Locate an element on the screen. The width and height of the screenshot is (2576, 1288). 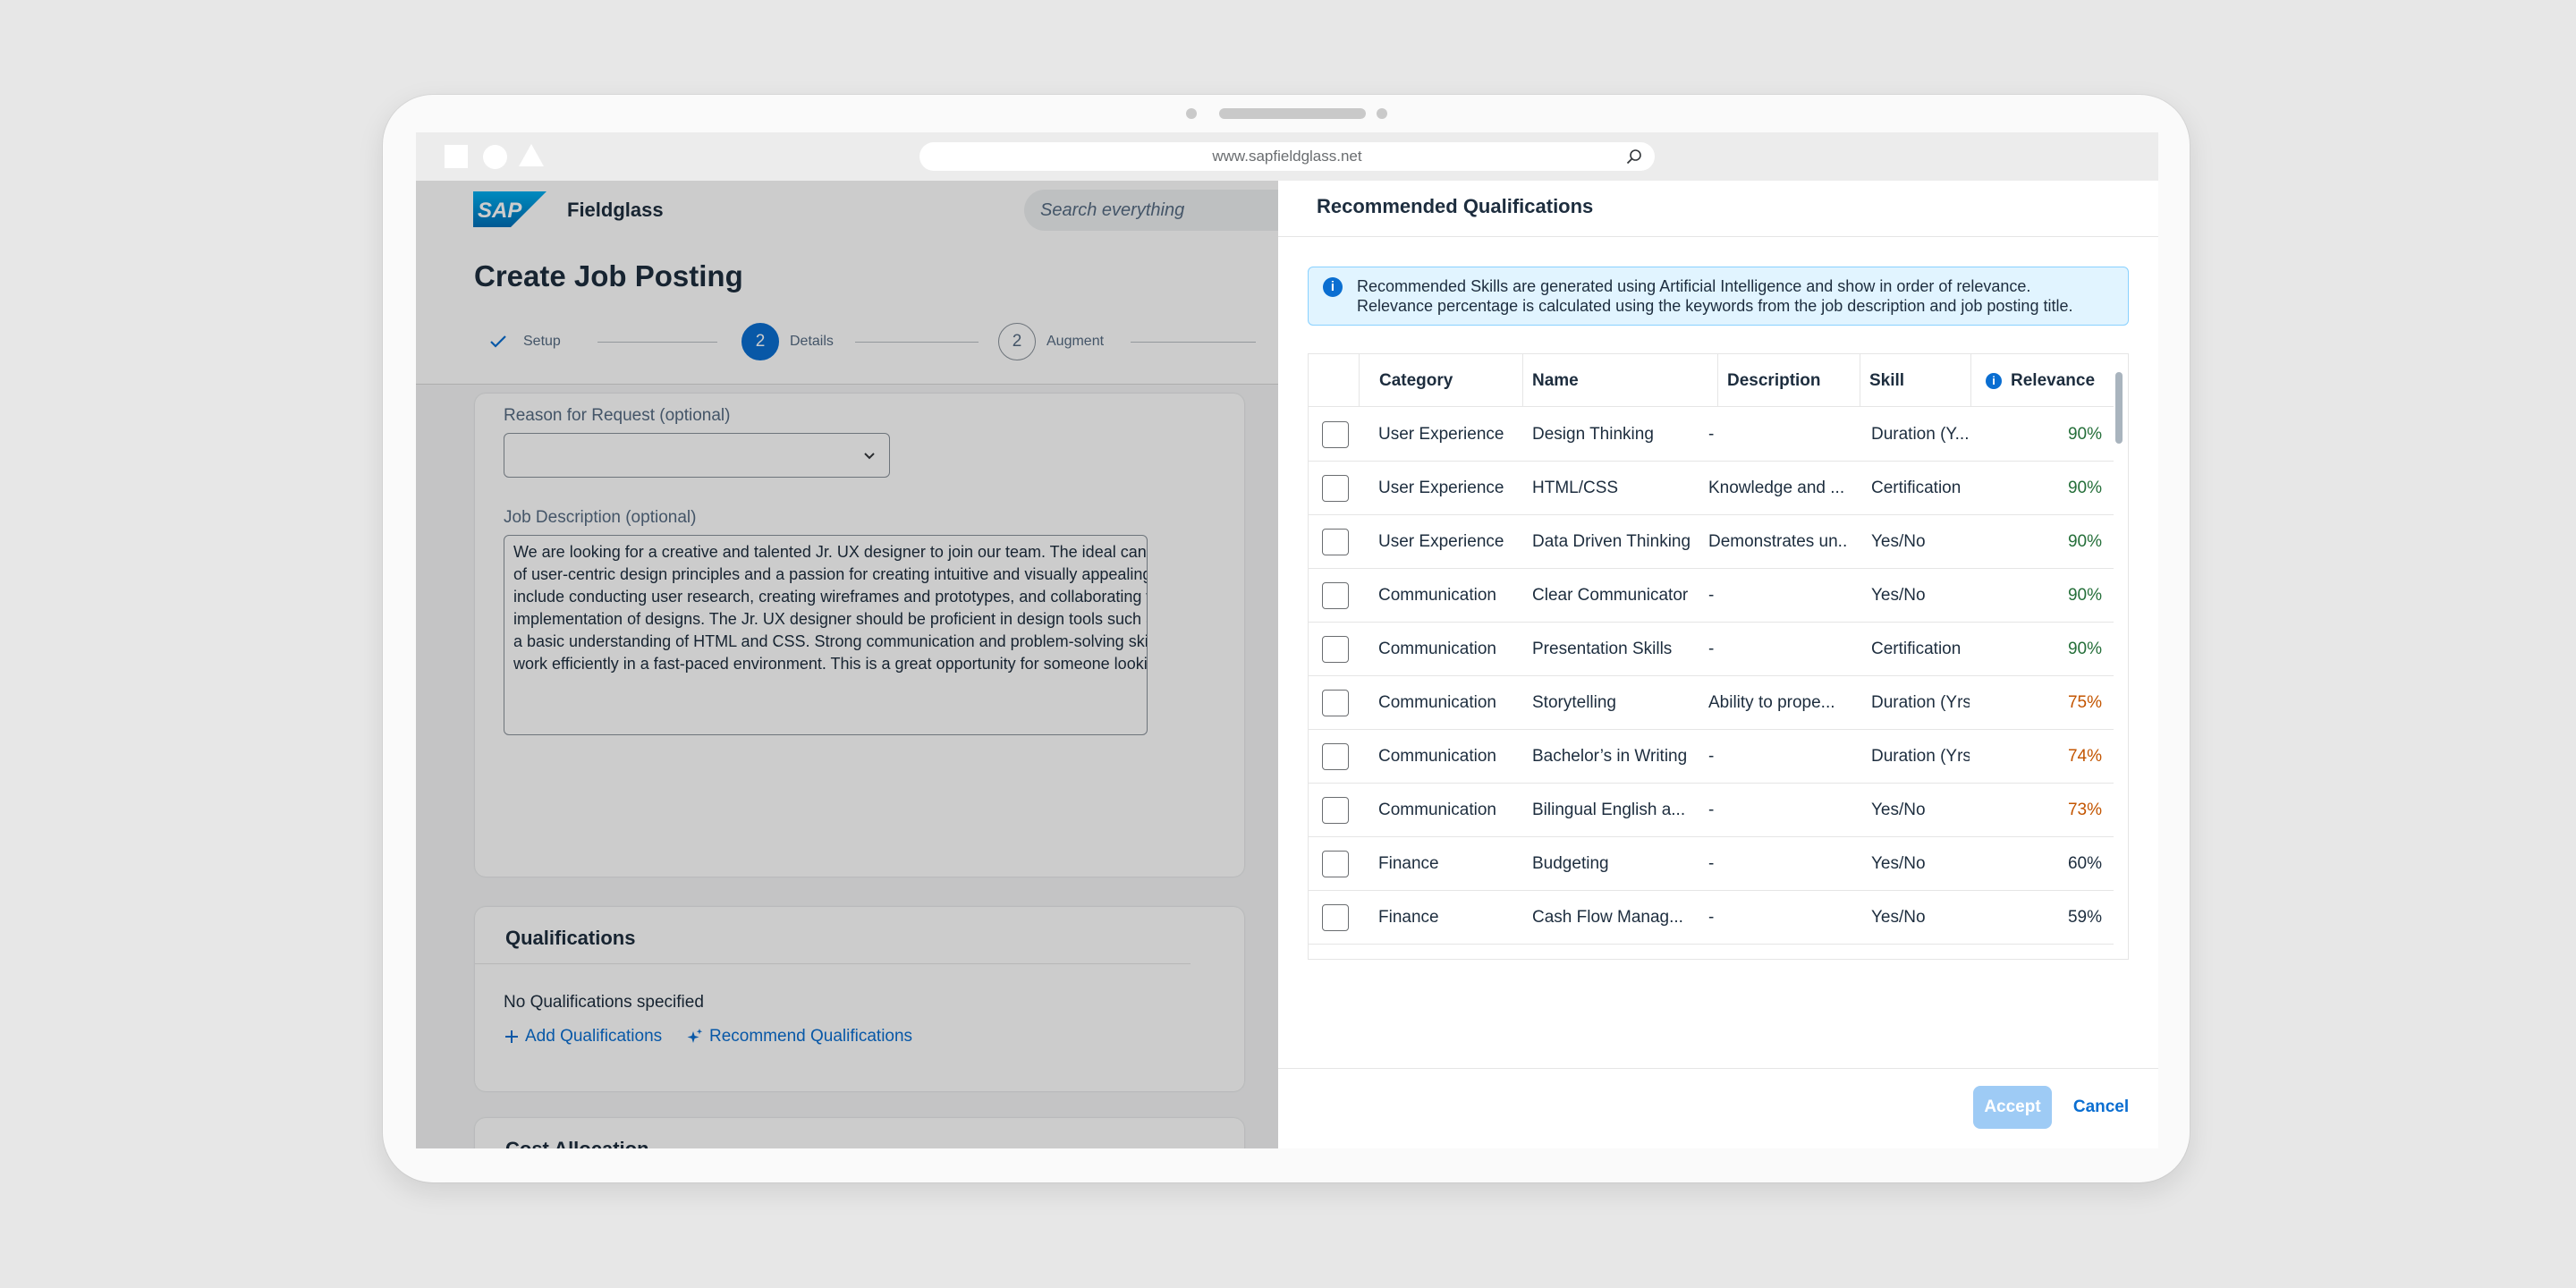
cell-name: Bachelor’s in Writing is located at coordinates (1610, 756).